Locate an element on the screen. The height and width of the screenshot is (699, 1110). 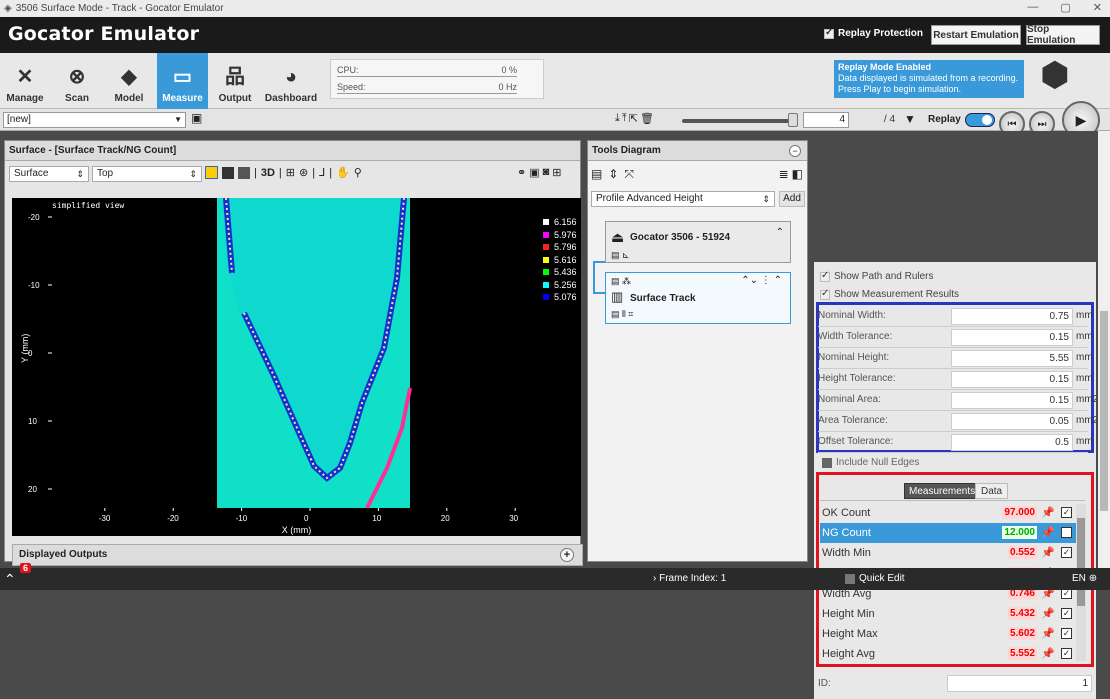
overlay-icon is located at coordinates (244, 172).